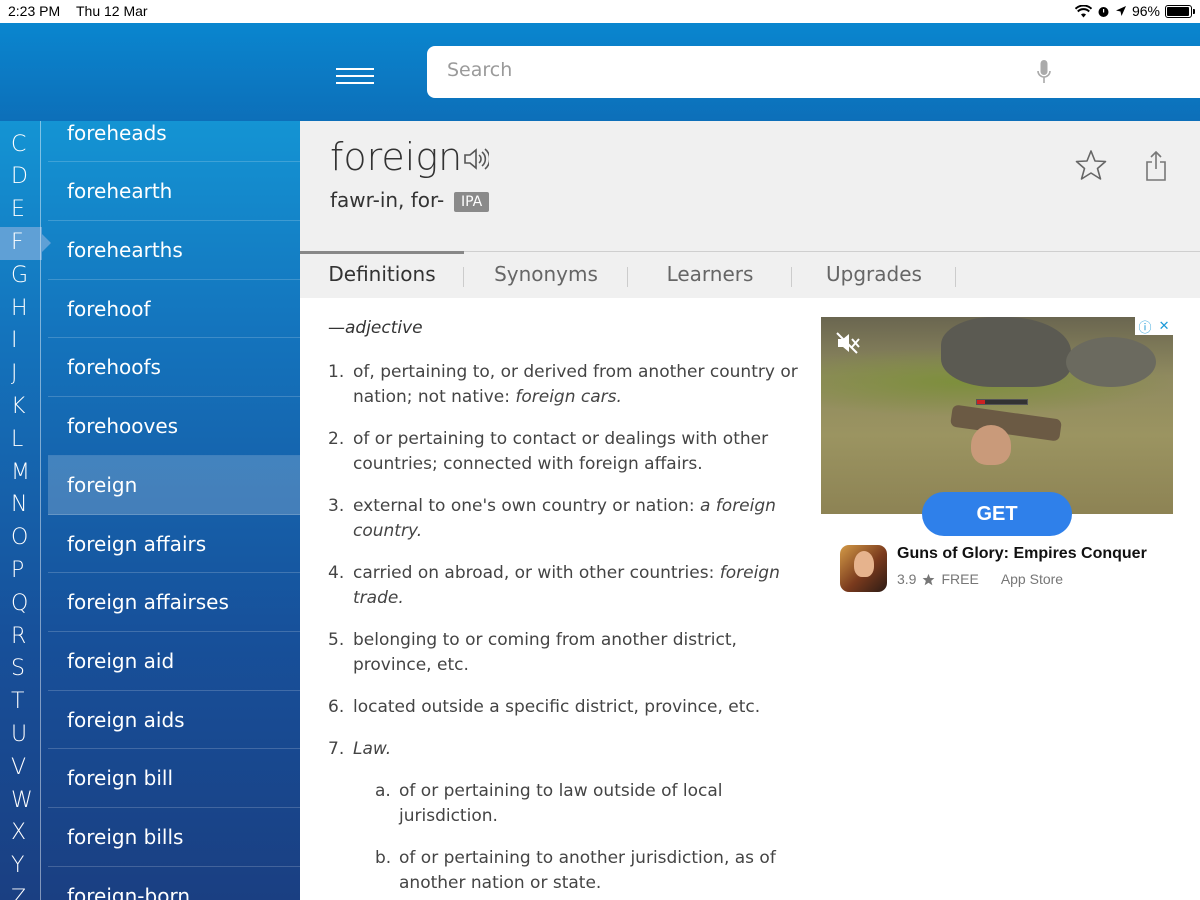 The image size is (1200, 900). Describe the element at coordinates (336, 372) in the screenshot. I see `definition-number: 1.` at that location.